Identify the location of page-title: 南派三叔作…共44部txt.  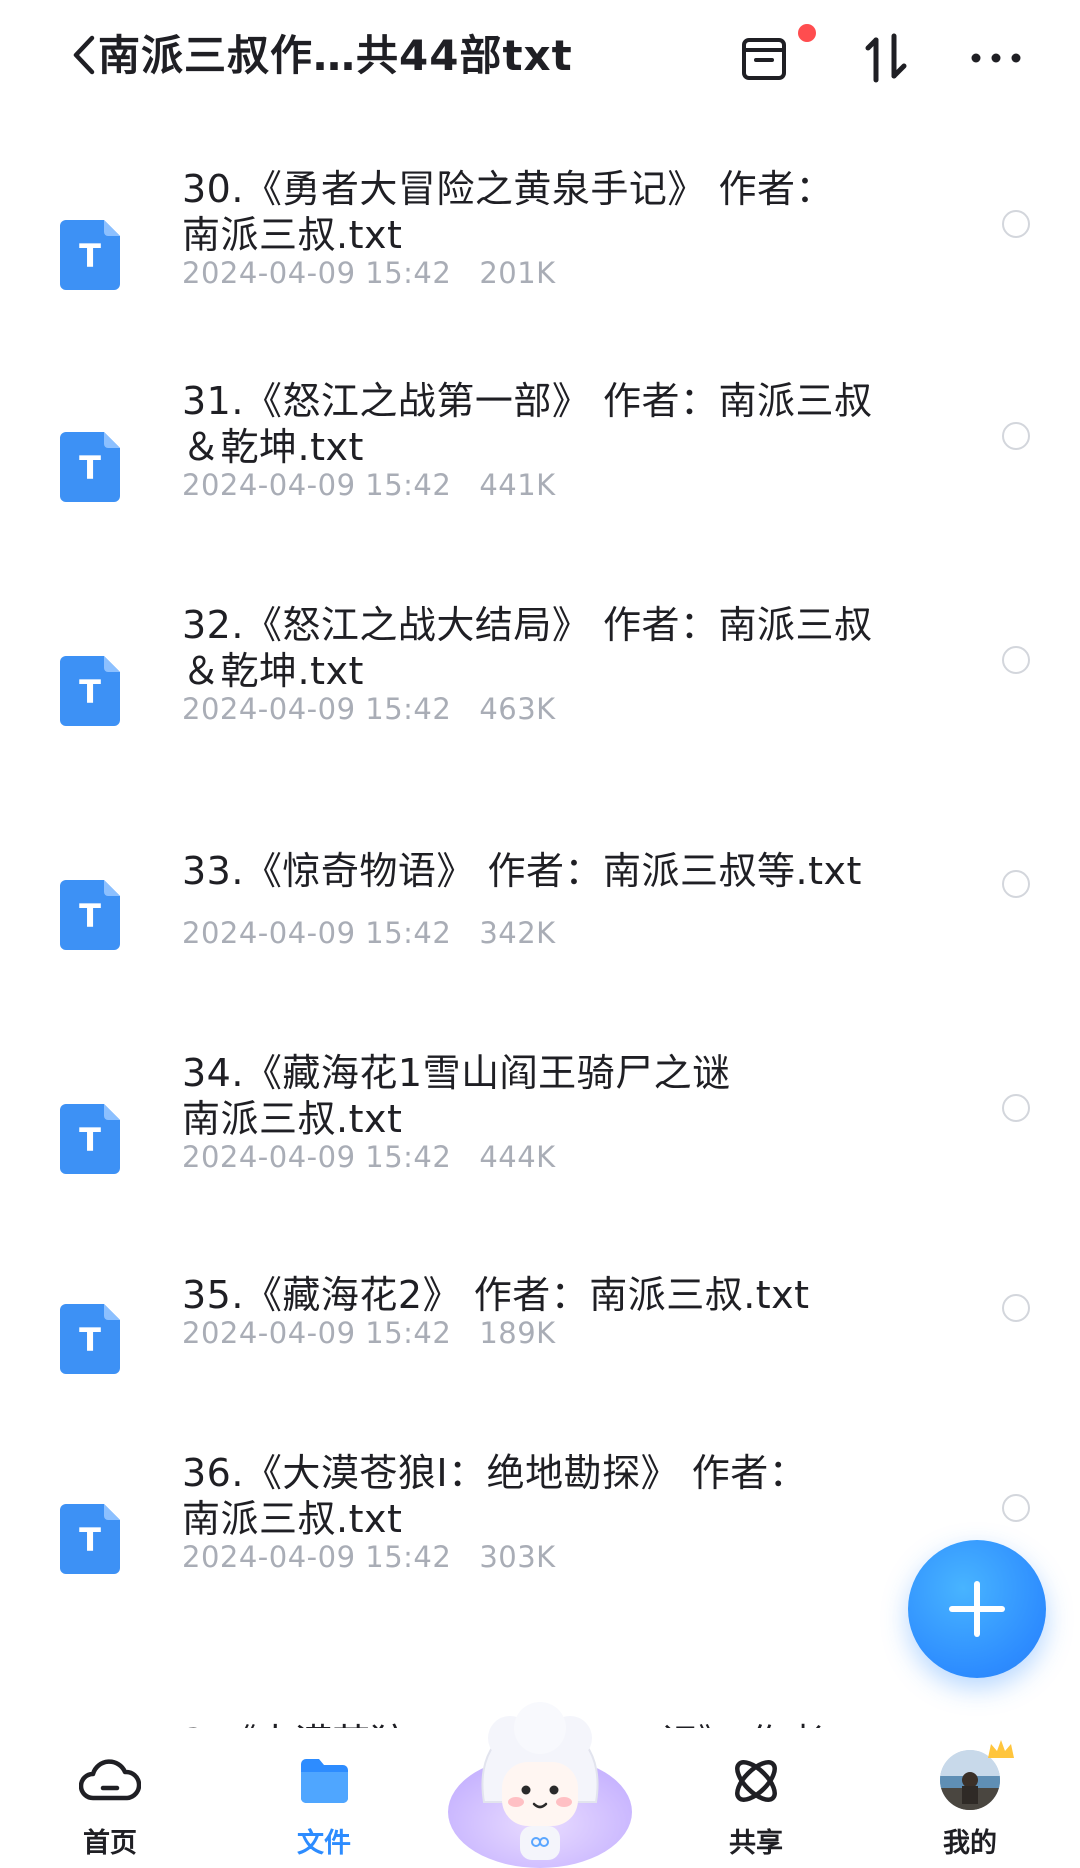
(335, 55).